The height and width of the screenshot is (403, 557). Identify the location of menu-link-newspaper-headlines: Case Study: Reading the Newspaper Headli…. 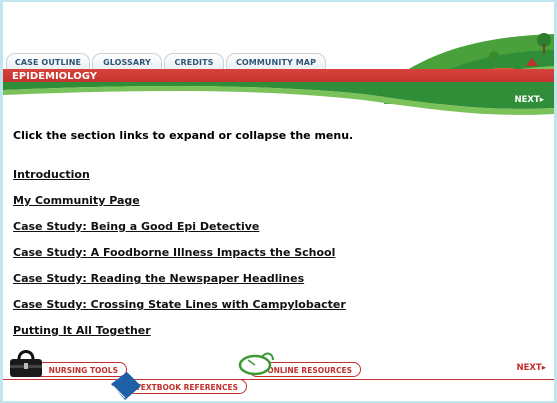
(158, 278).